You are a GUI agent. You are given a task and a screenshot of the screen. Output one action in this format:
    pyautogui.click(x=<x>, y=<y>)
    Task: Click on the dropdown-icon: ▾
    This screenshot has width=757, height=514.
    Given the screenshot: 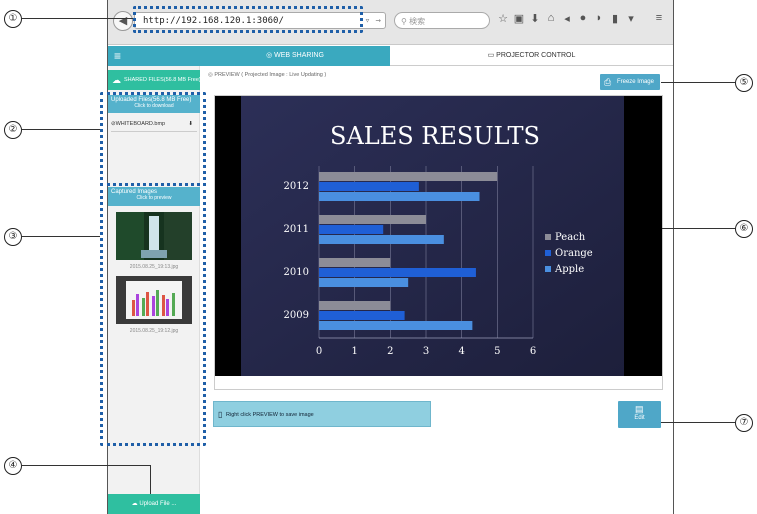 What is the action you would take?
    pyautogui.click(x=631, y=18)
    